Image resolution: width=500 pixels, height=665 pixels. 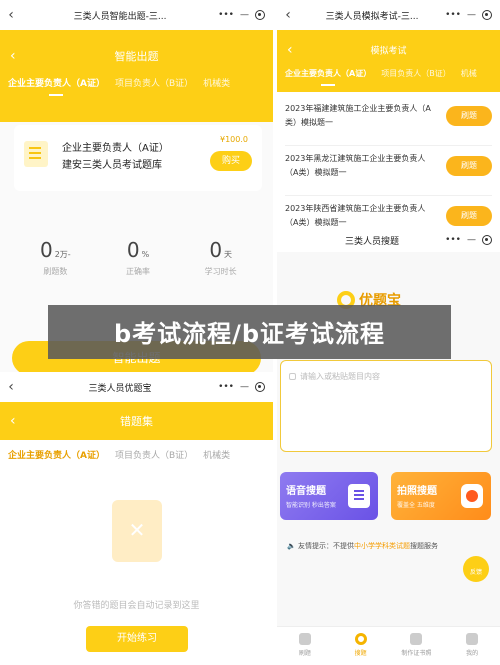 What do you see at coordinates (292, 376) in the screenshot?
I see `checkbox-icon` at bounding box center [292, 376].